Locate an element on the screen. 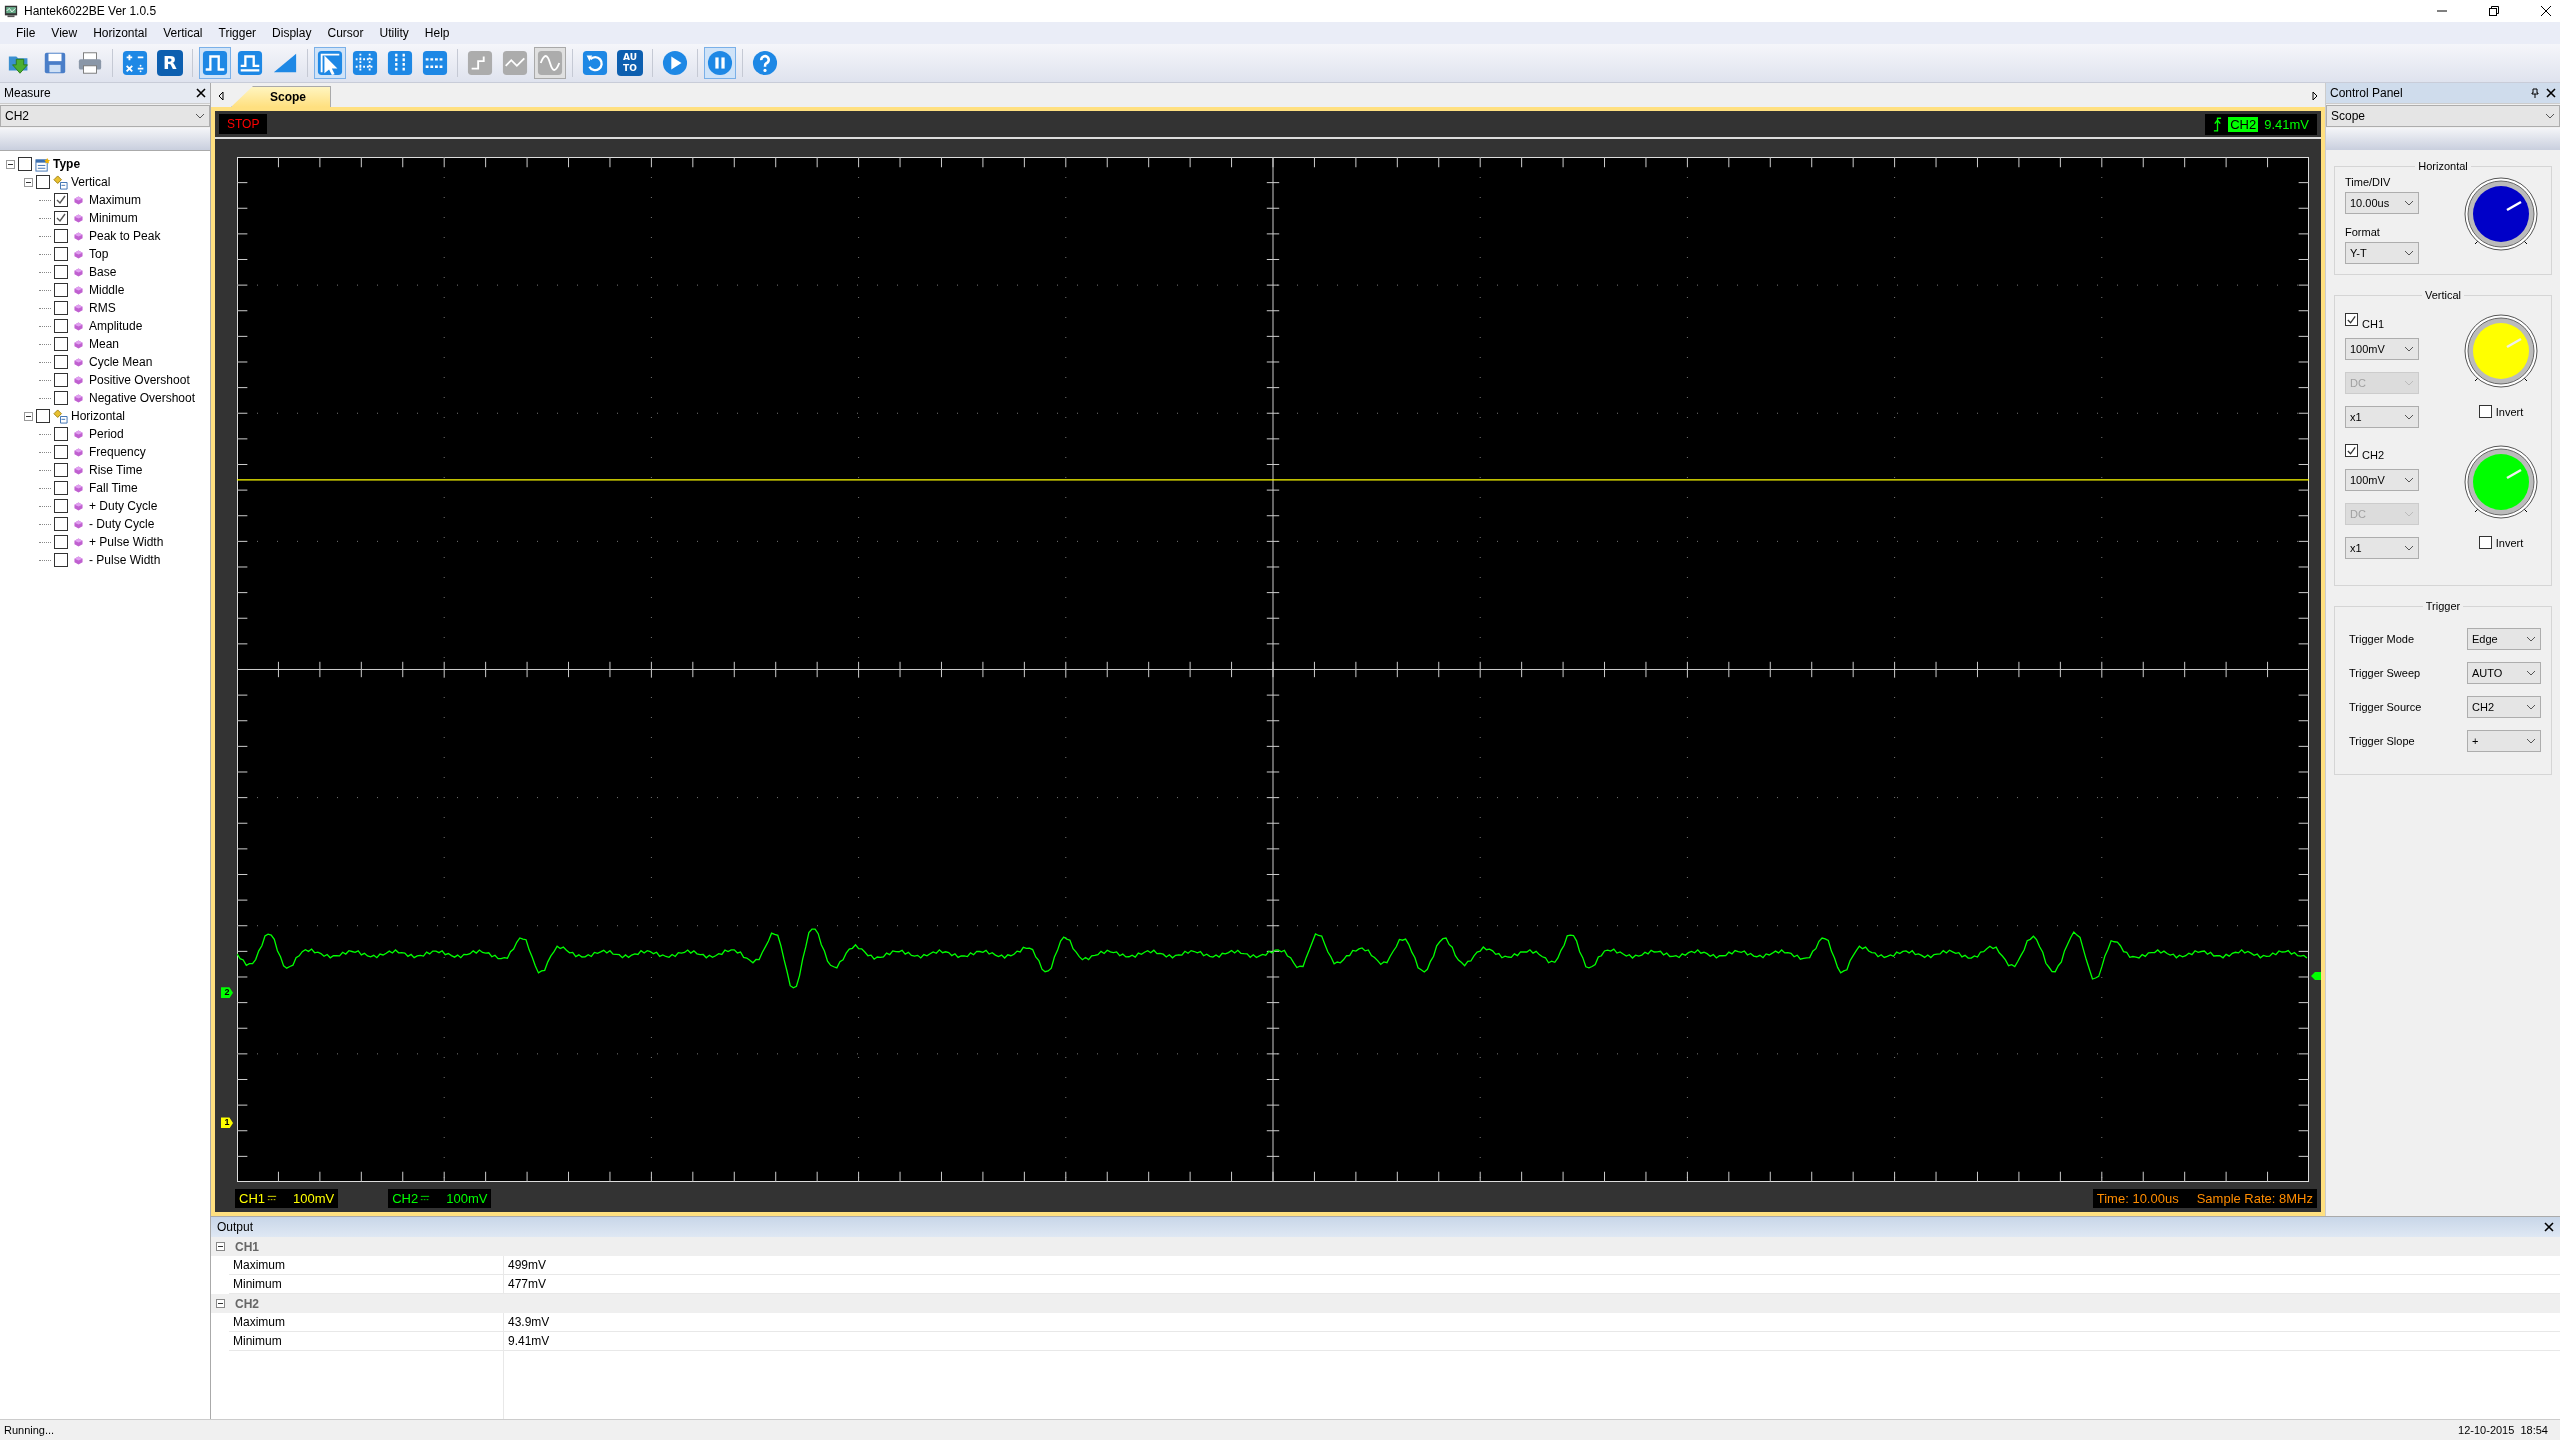 The height and width of the screenshot is (1440, 2560). trigger-dropdown: + is located at coordinates (2504, 741).